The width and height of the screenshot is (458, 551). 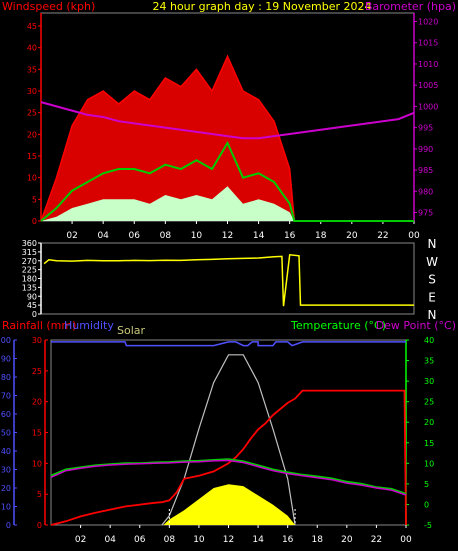 What do you see at coordinates (131, 330) in the screenshot?
I see `solar-axis-label: Solar` at bounding box center [131, 330].